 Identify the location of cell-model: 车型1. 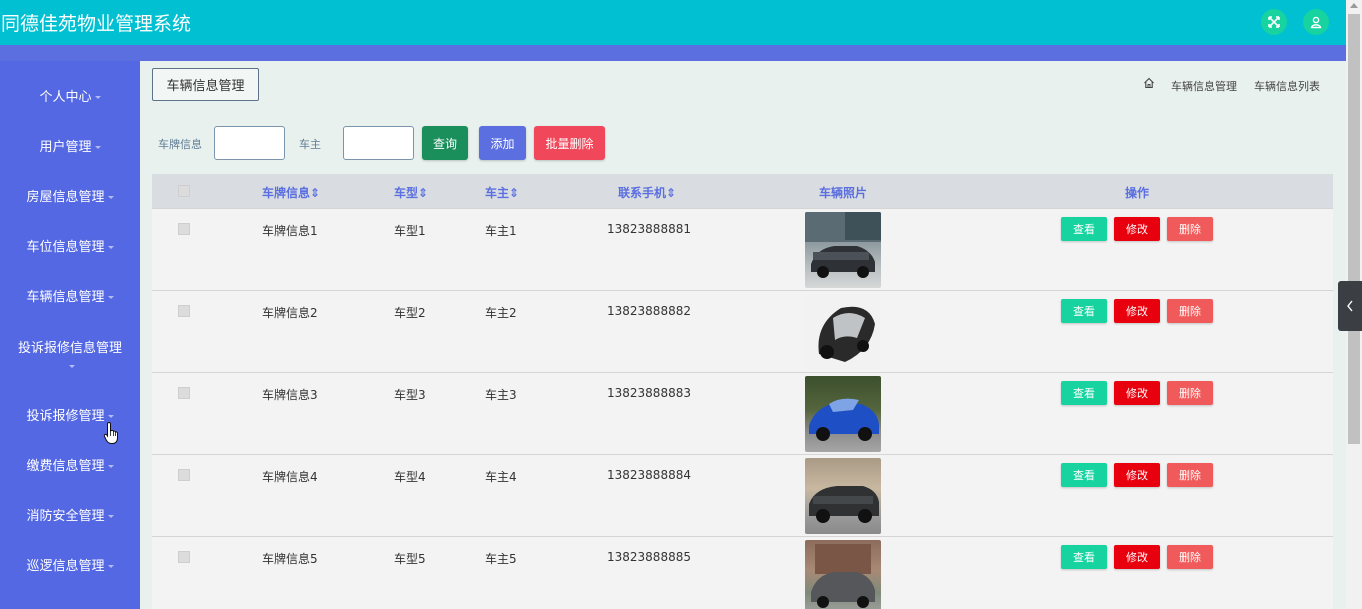
(410, 231).